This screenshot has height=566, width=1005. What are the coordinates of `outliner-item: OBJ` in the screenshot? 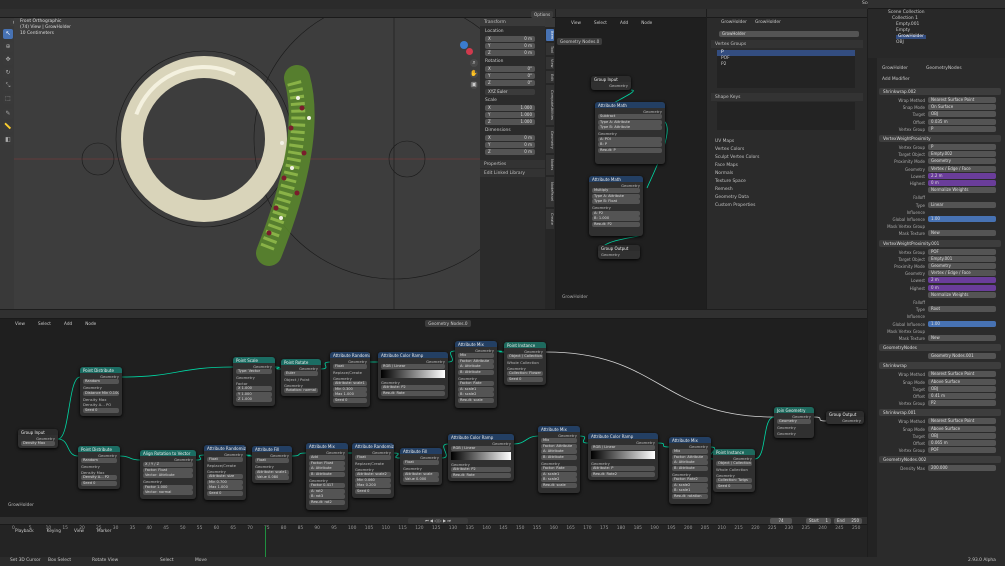 It's located at (900, 42).